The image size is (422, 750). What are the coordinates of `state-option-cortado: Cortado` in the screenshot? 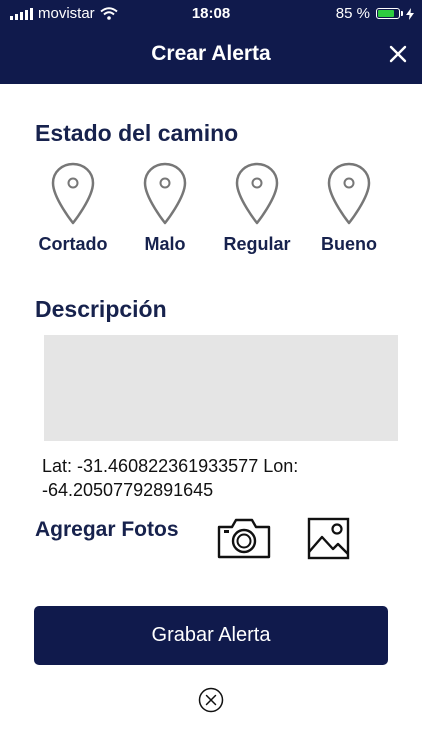 It's located at (73, 208).